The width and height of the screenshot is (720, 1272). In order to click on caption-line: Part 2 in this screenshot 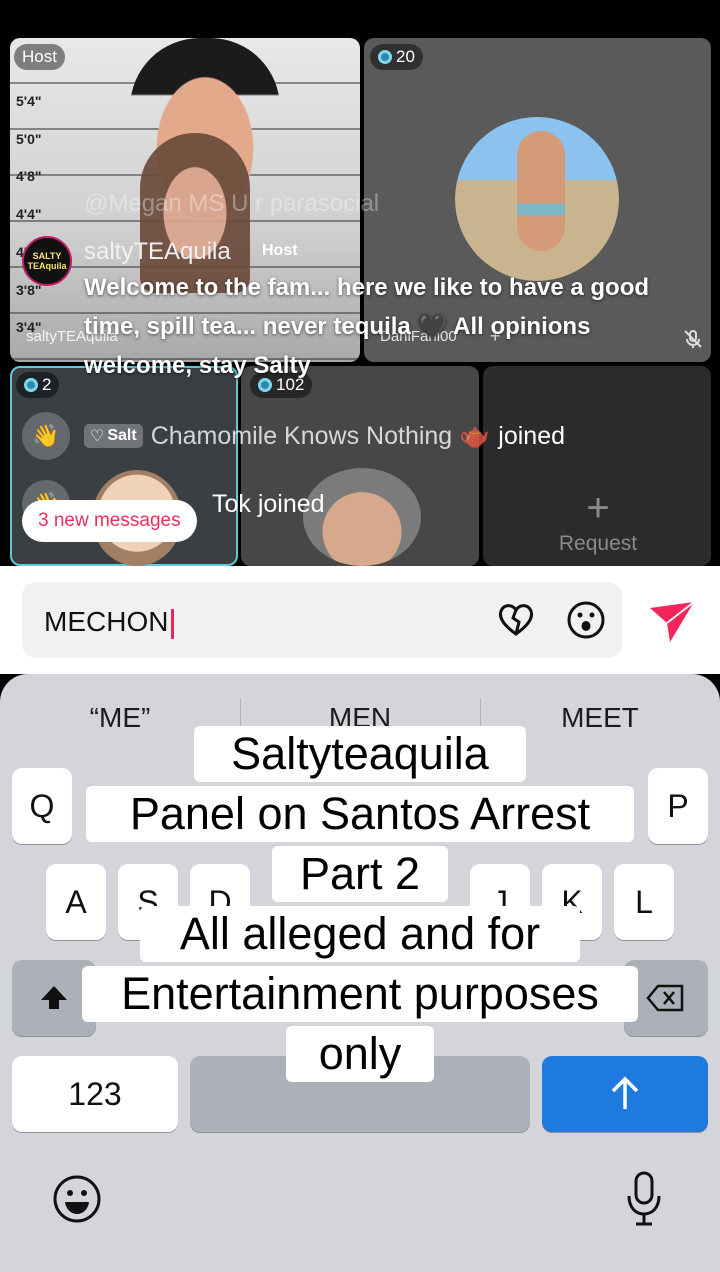, I will do `click(360, 874)`.